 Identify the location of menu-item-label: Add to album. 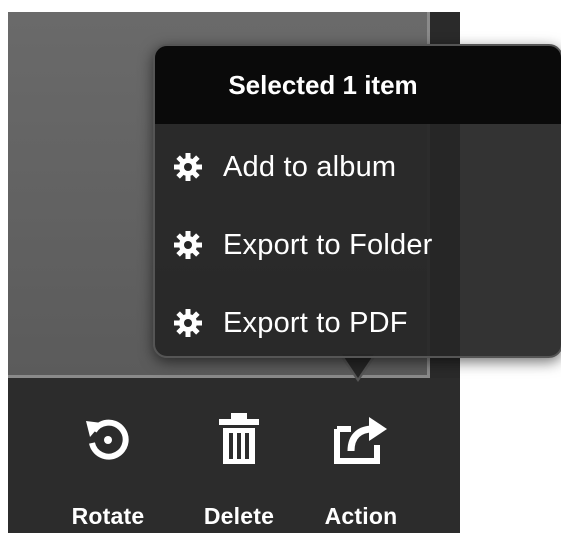
(310, 166).